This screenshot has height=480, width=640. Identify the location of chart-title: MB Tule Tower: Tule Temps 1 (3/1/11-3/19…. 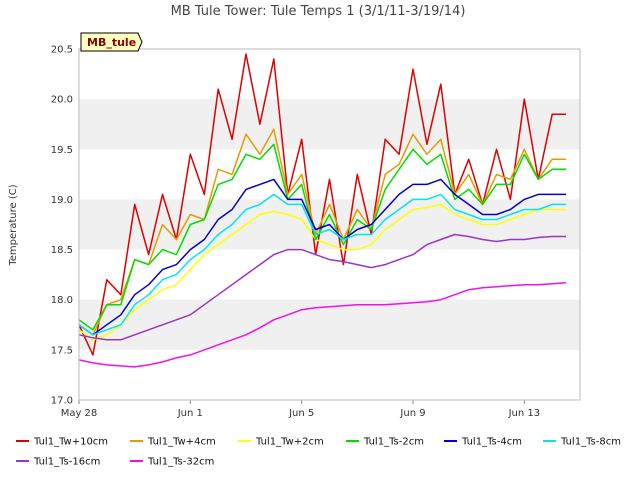
(318, 11).